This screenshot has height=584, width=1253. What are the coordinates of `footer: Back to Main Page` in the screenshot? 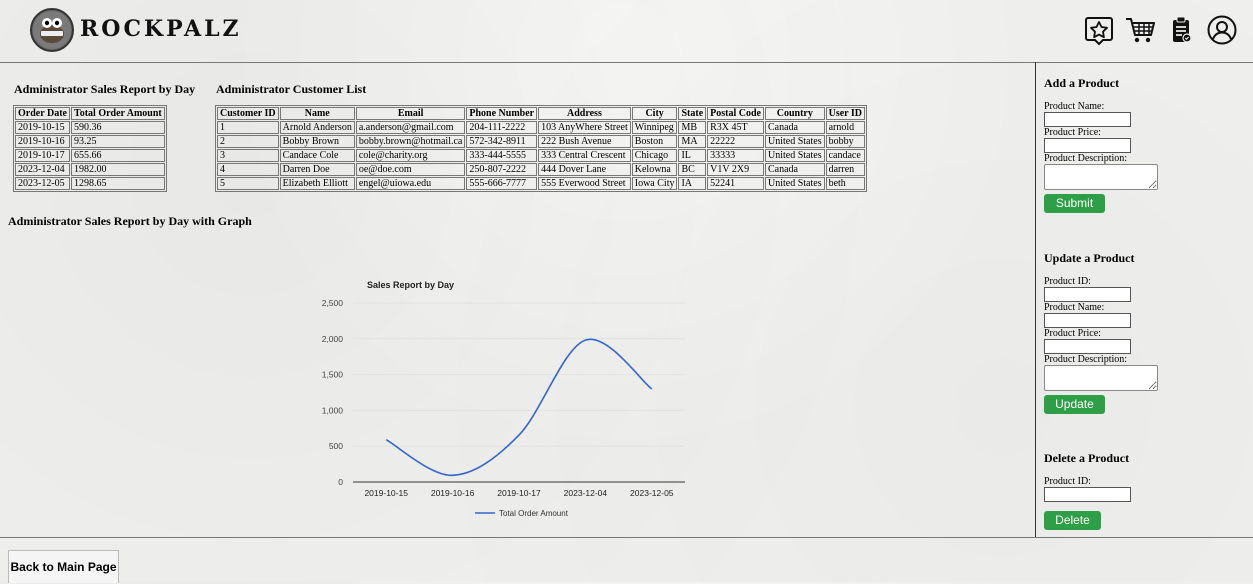 It's located at (626, 560).